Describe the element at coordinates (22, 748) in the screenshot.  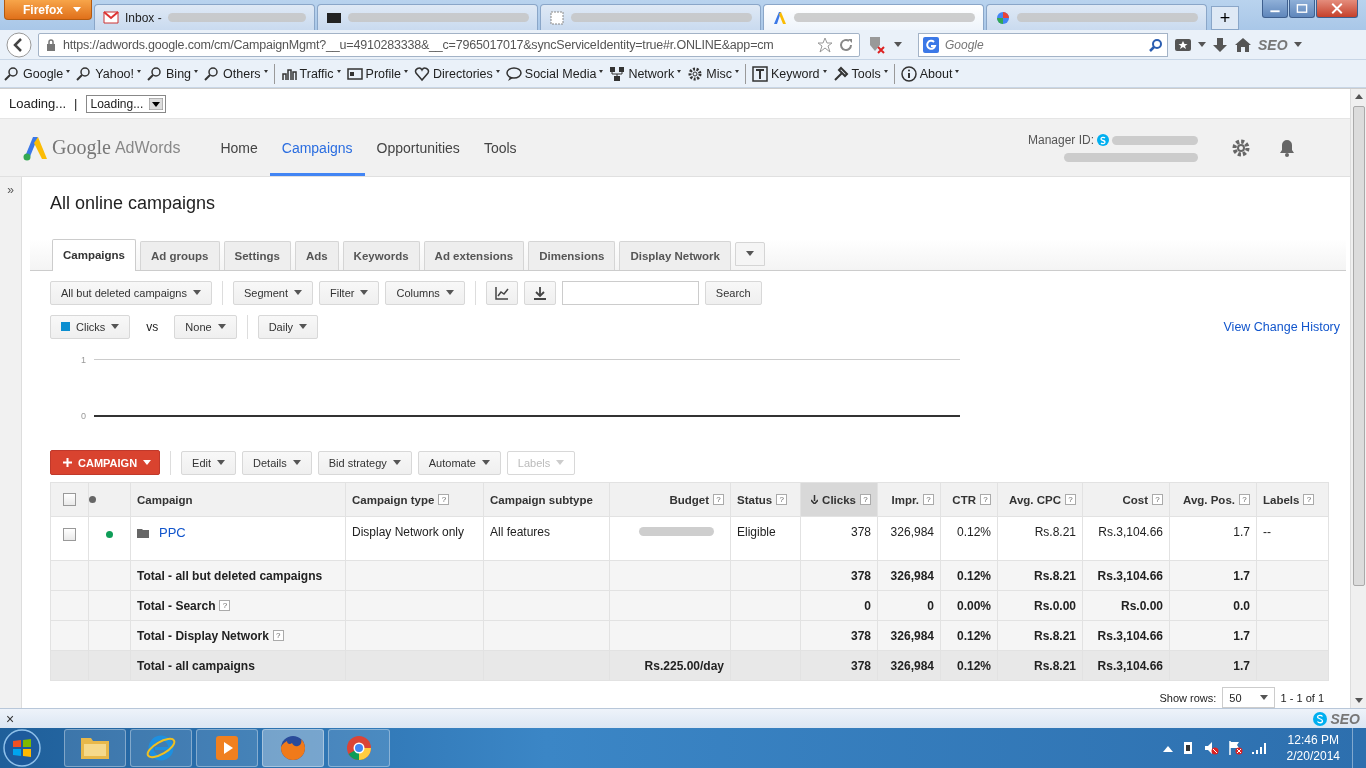
I see `start-button` at that location.